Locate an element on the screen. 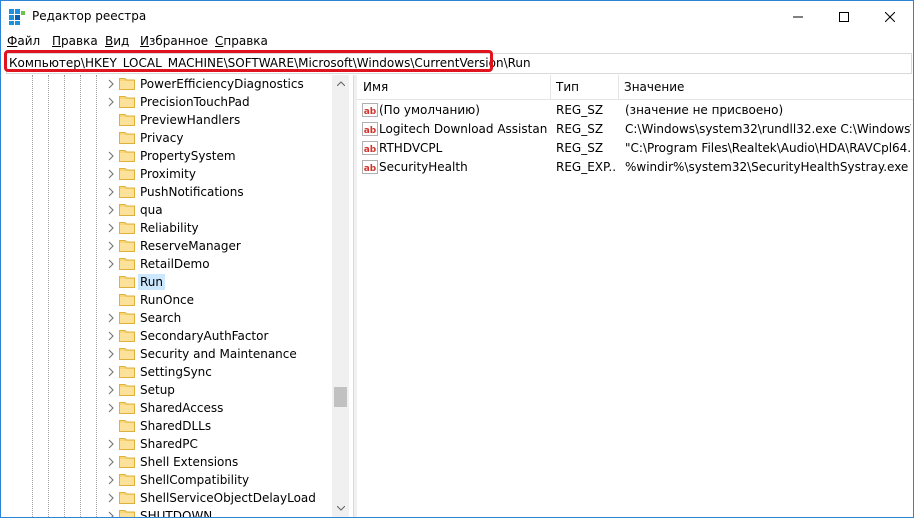 This screenshot has width=914, height=518. tree-item: Run is located at coordinates (166, 282).